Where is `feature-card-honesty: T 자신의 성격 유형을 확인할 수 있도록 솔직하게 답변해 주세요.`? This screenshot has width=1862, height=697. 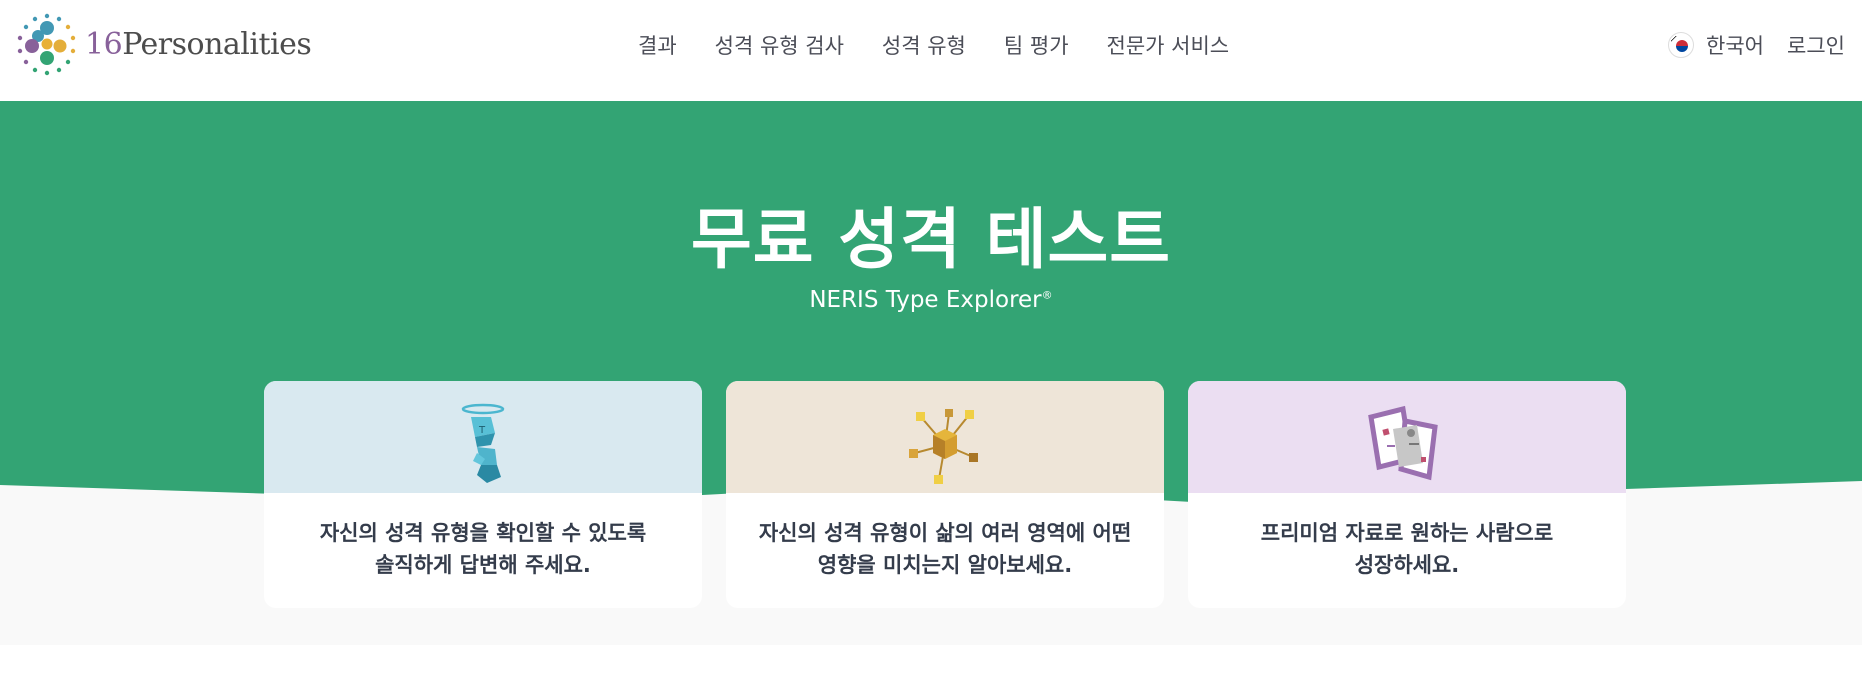 feature-card-honesty: T 자신의 성격 유형을 확인할 수 있도록 솔직하게 답변해 주세요. is located at coordinates (483, 494).